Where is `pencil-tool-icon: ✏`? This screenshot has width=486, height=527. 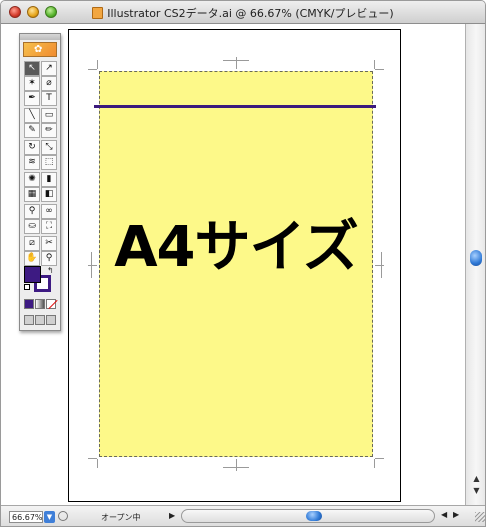
pencil-tool-icon: ✏ is located at coordinates (49, 130).